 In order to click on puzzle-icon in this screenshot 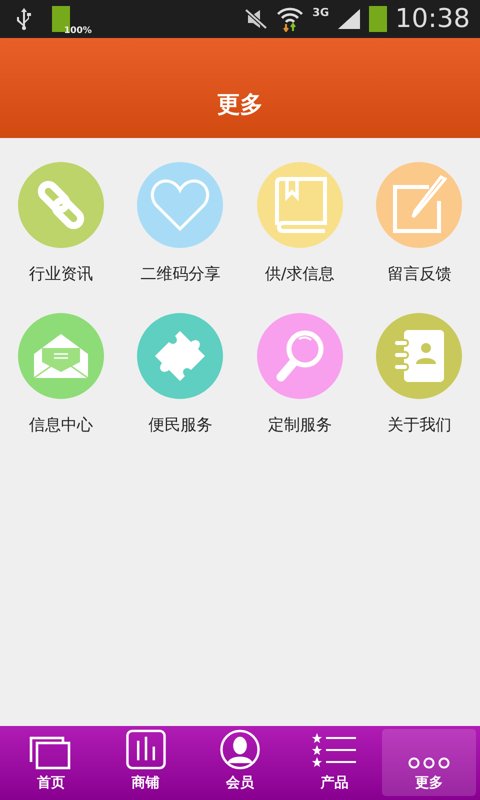, I will do `click(180, 356)`.